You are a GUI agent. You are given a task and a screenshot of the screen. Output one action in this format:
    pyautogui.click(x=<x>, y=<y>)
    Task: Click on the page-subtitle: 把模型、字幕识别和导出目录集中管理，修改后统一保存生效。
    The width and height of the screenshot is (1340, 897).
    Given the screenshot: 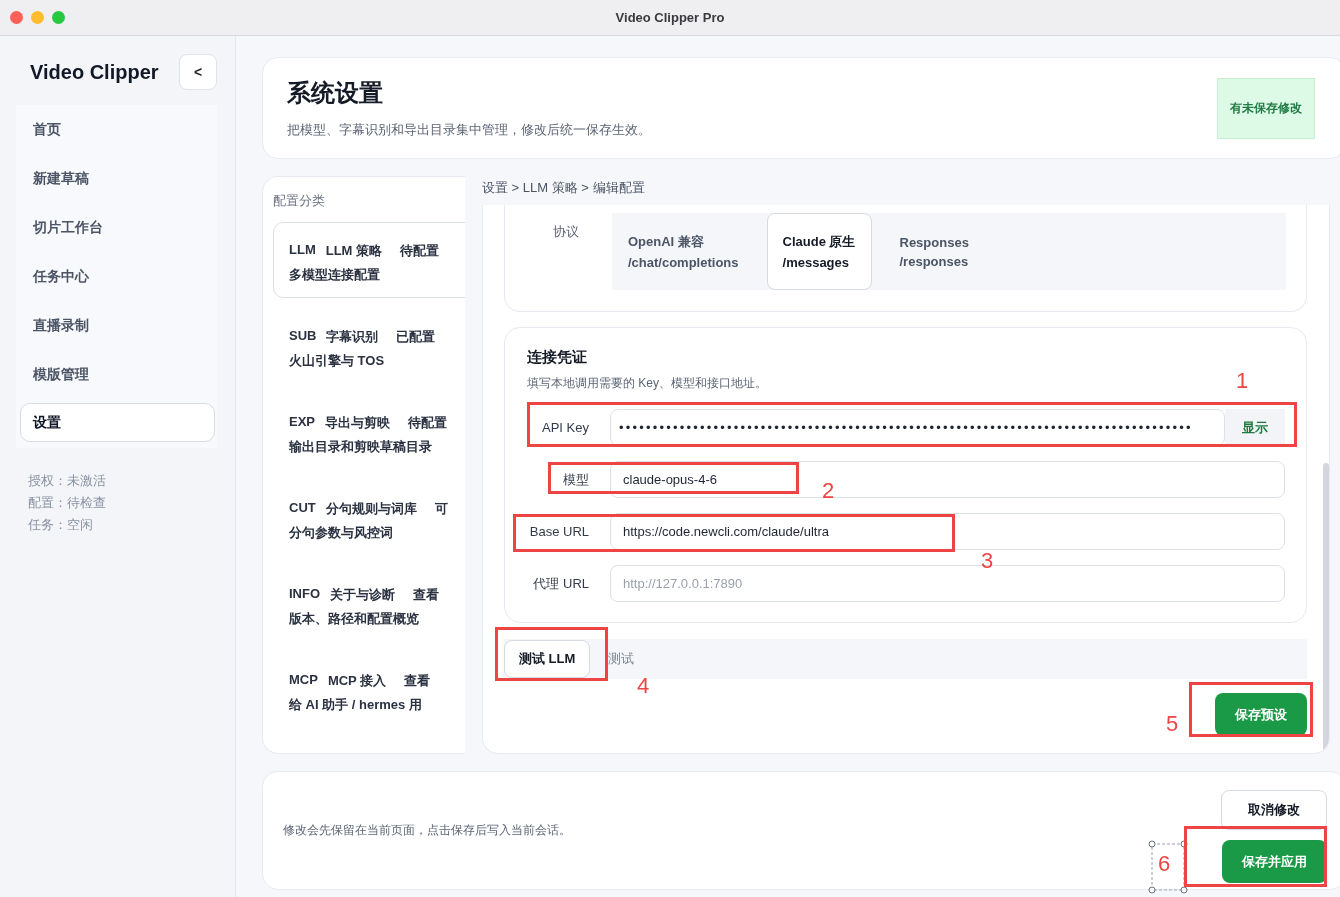 What is the action you would take?
    pyautogui.click(x=469, y=129)
    